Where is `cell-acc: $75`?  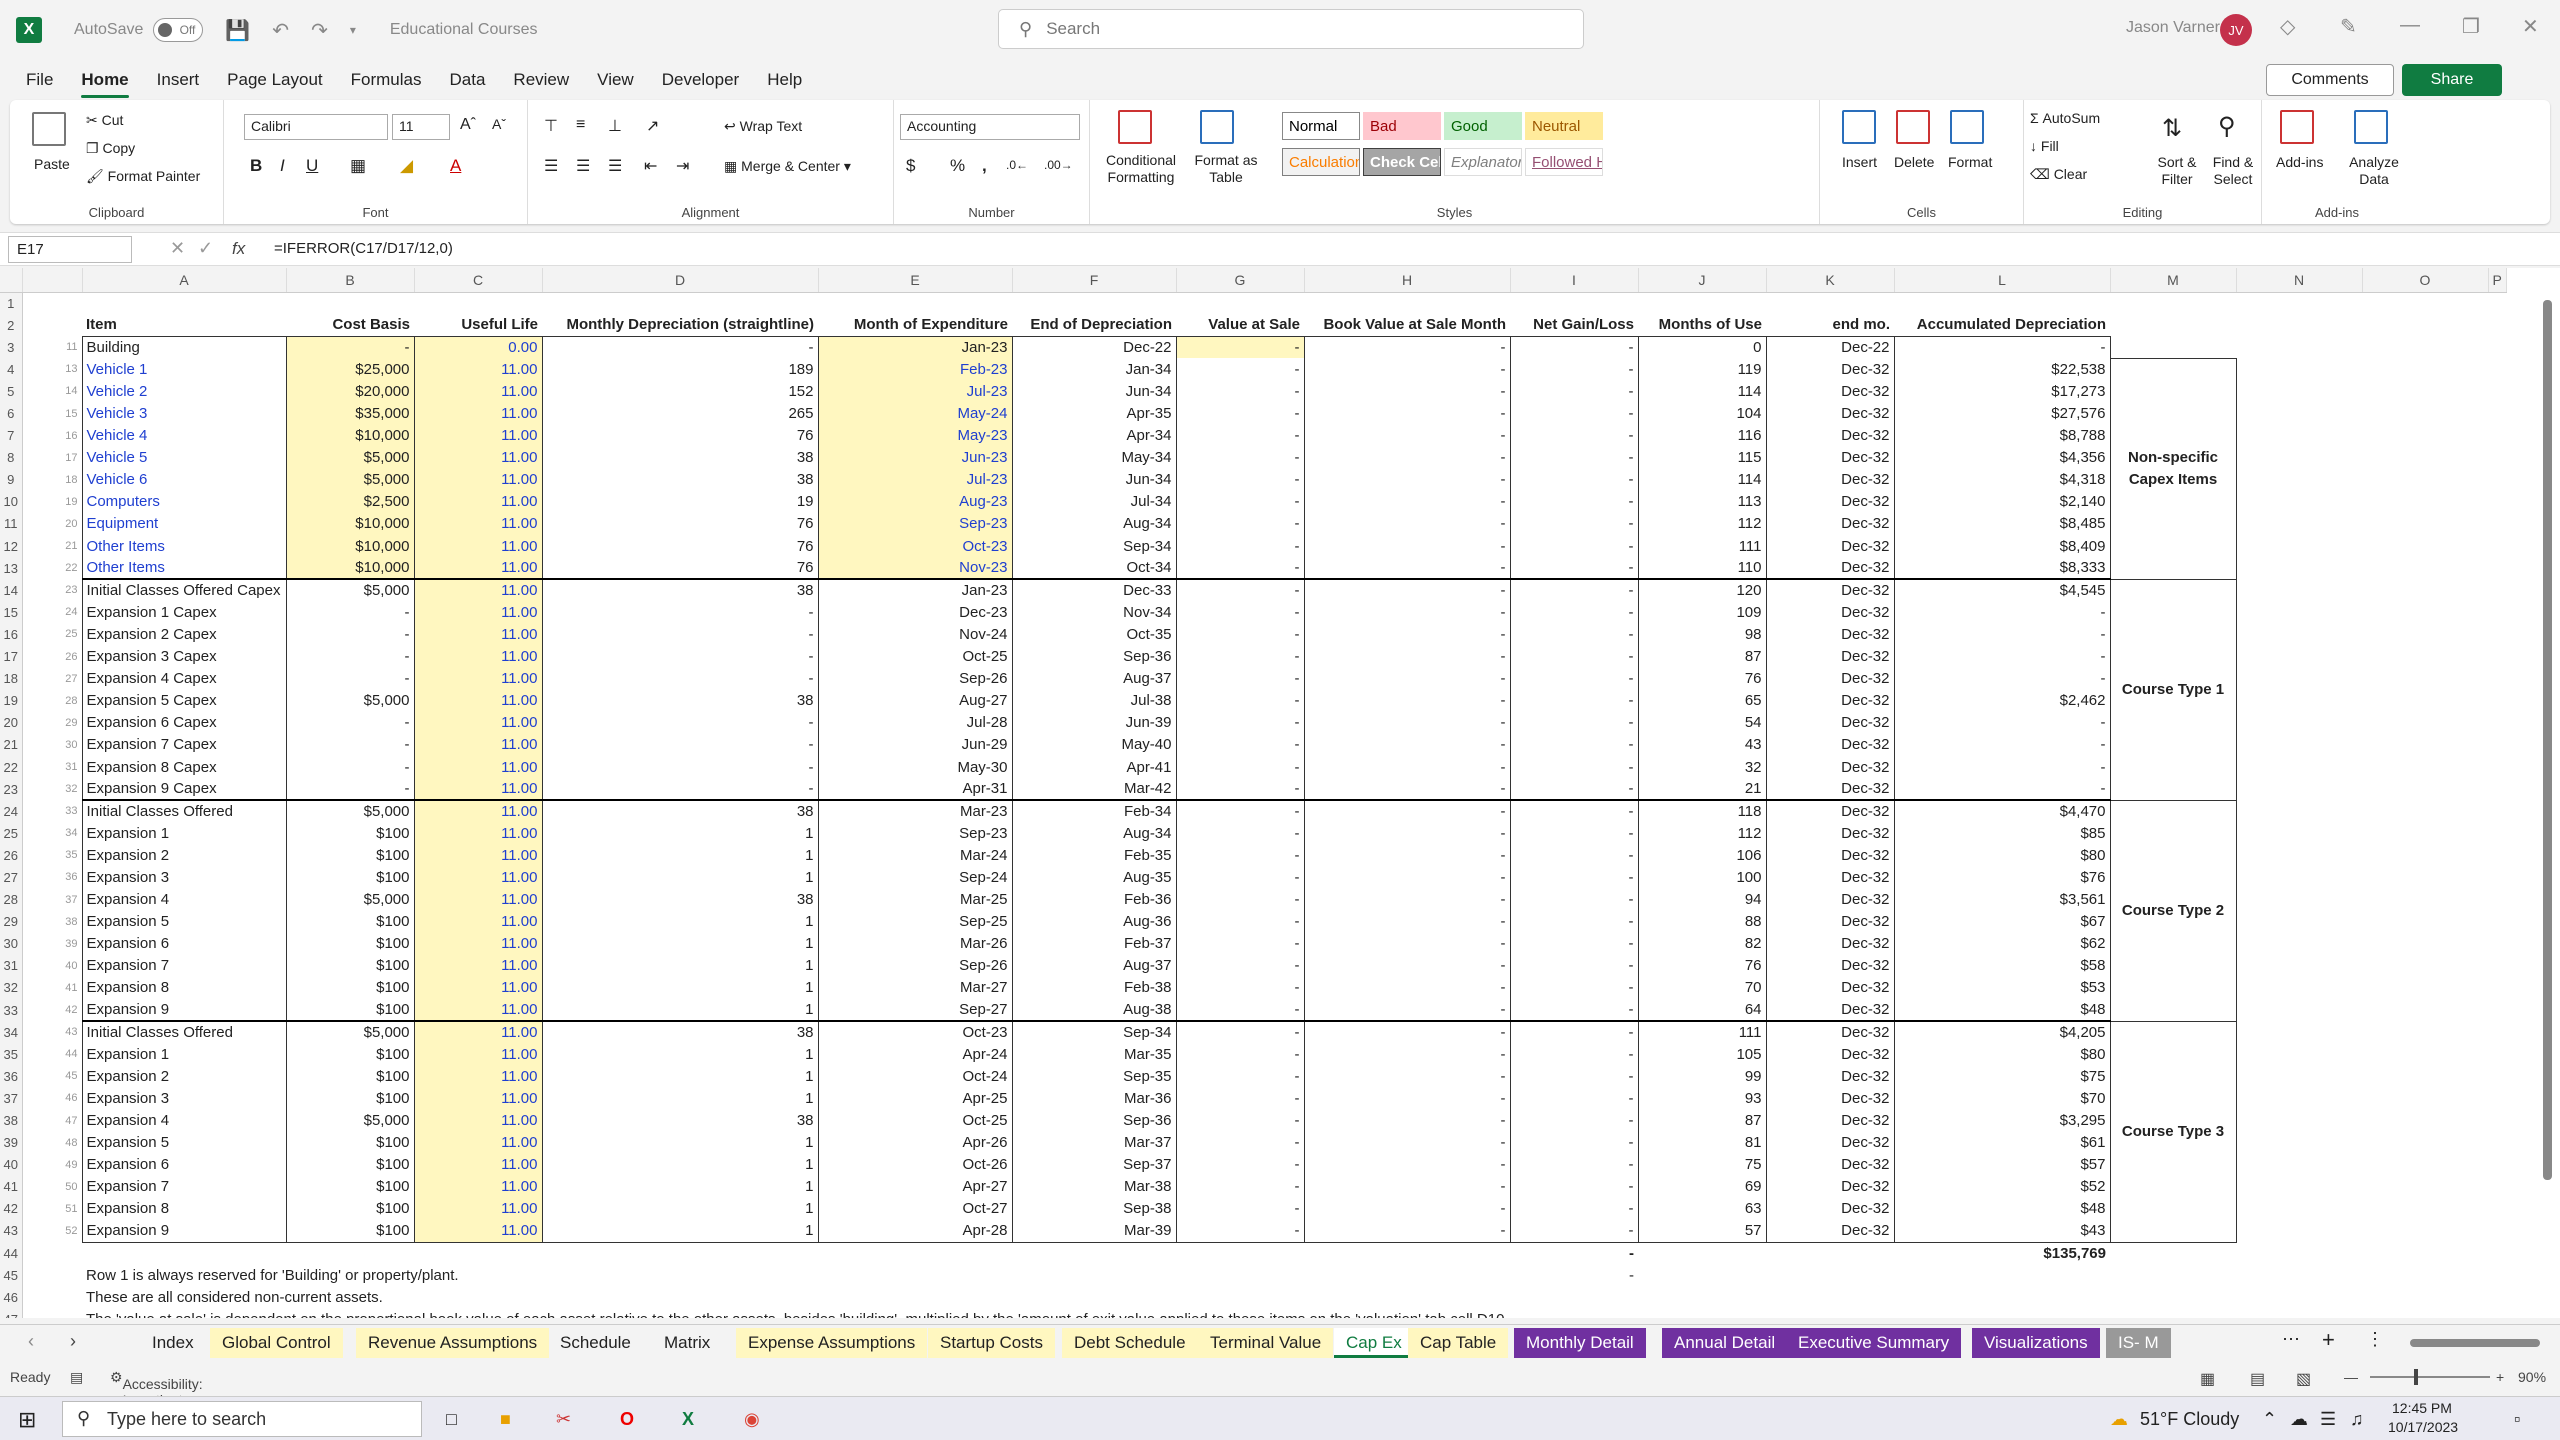
cell-acc: $75 is located at coordinates (2002, 1076).